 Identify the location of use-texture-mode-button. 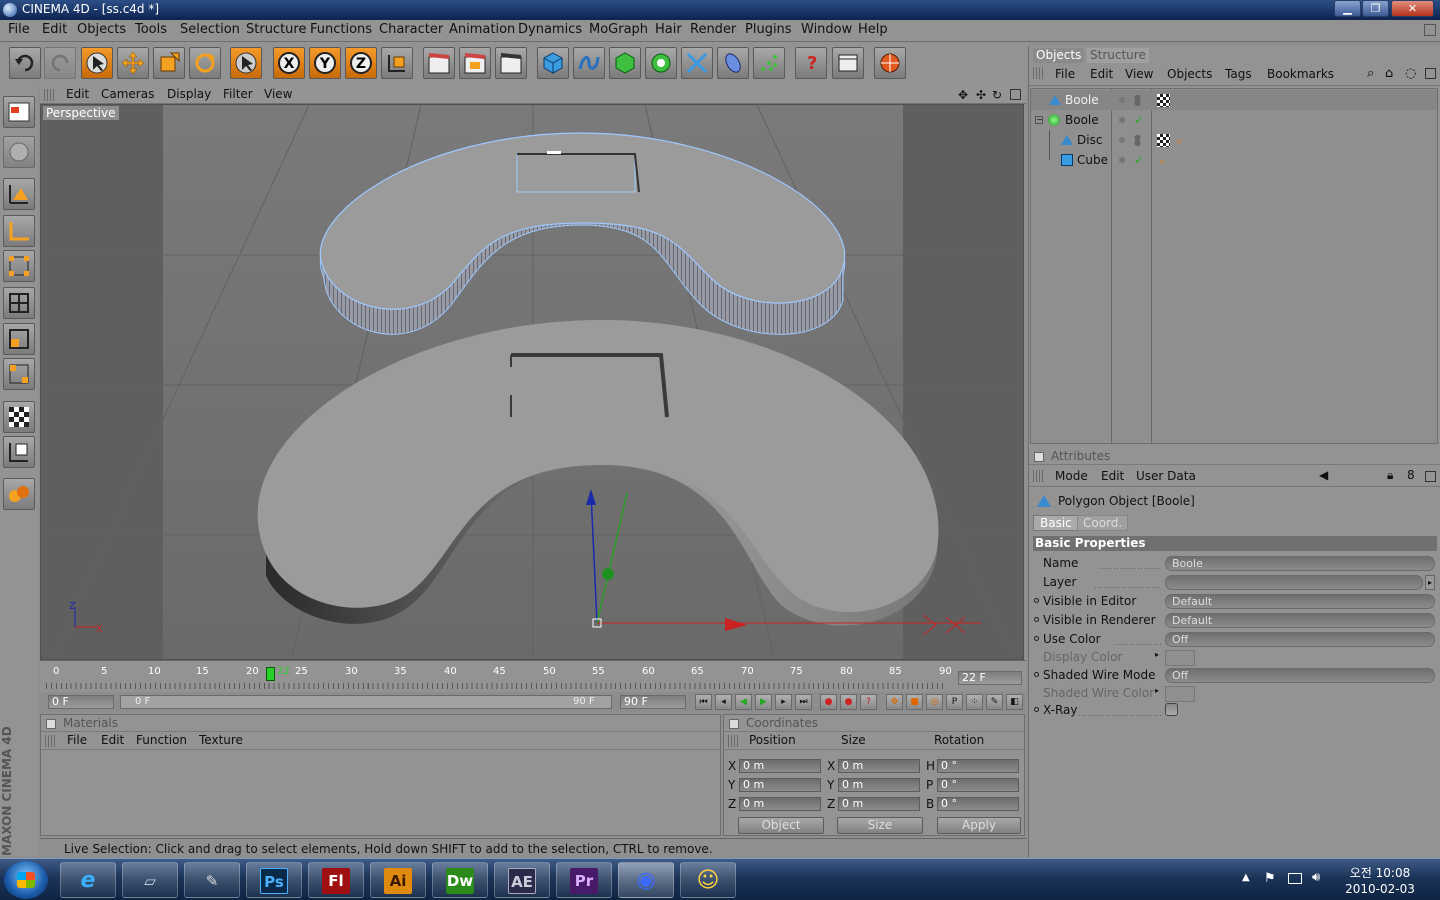
(19, 194).